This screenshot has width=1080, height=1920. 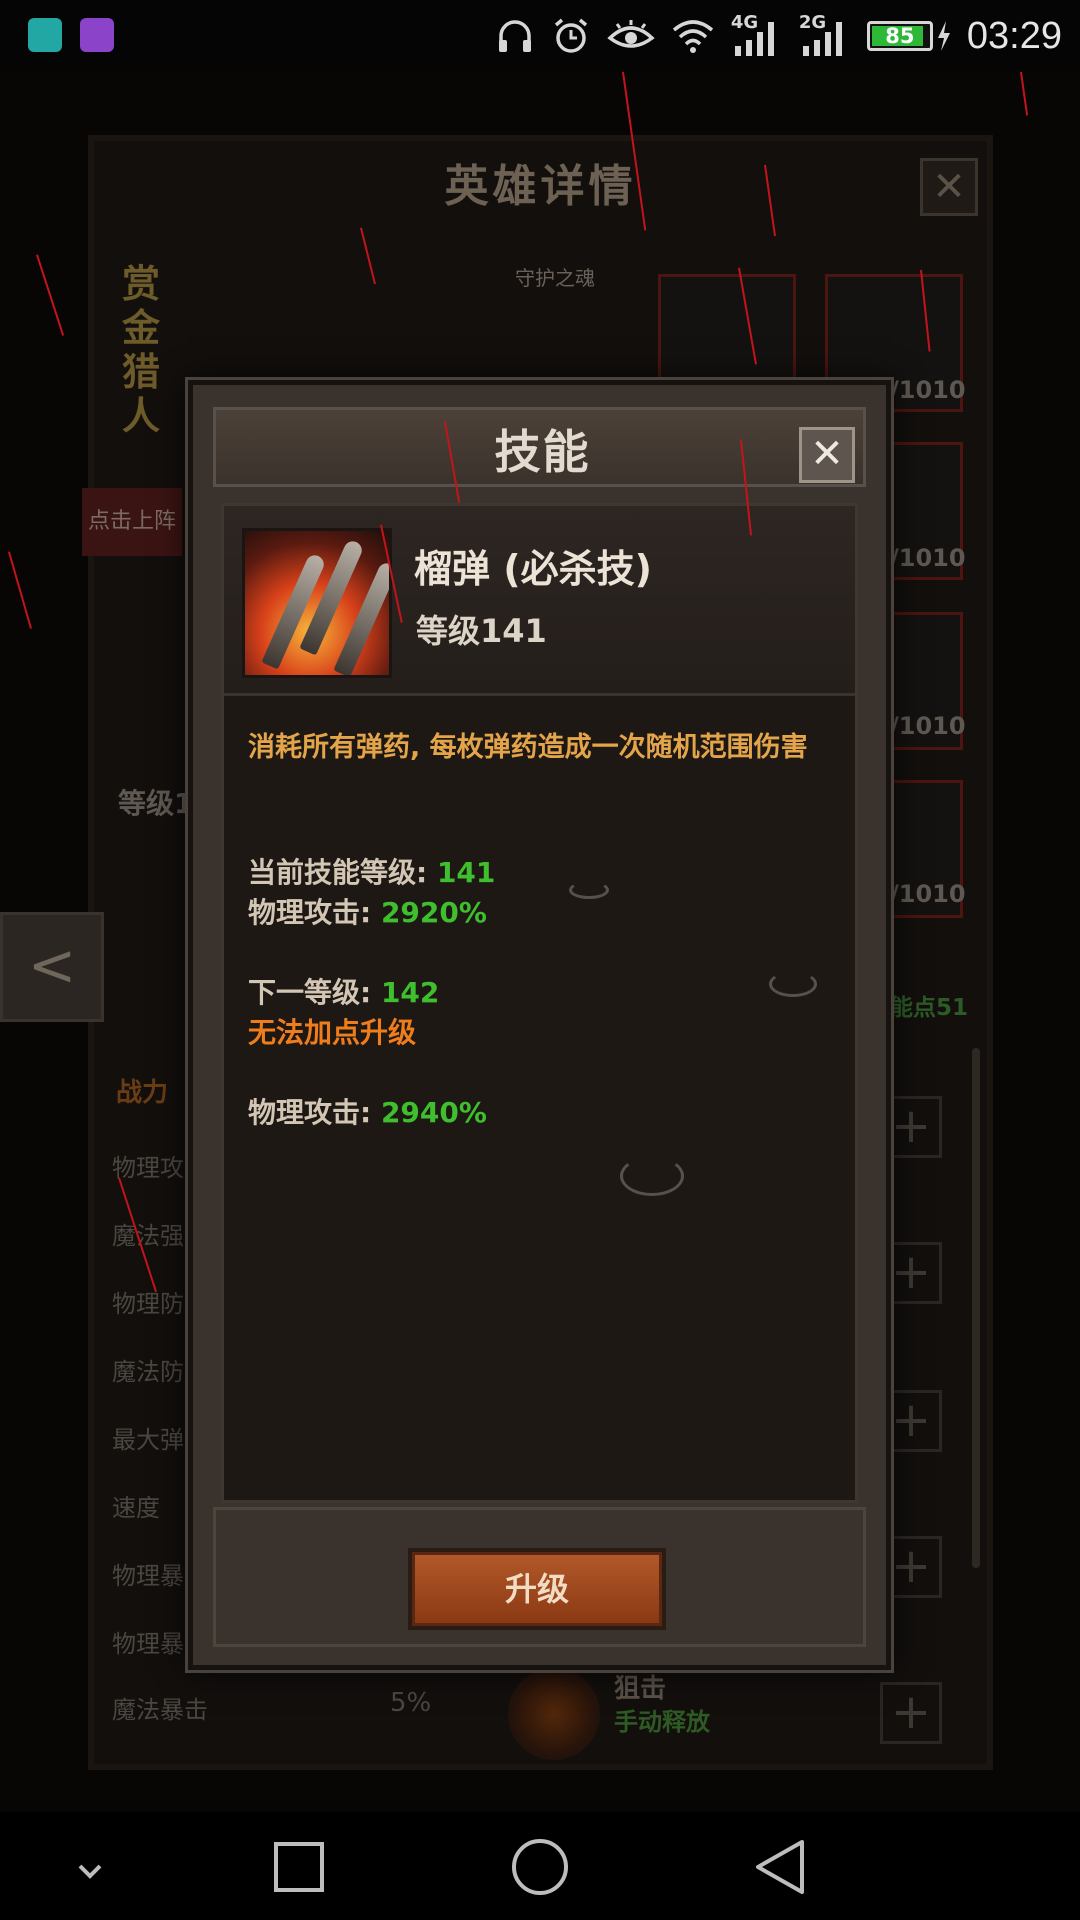 I want to click on skill-header: 榴弹 (必杀技) 等级141, so click(x=539, y=601).